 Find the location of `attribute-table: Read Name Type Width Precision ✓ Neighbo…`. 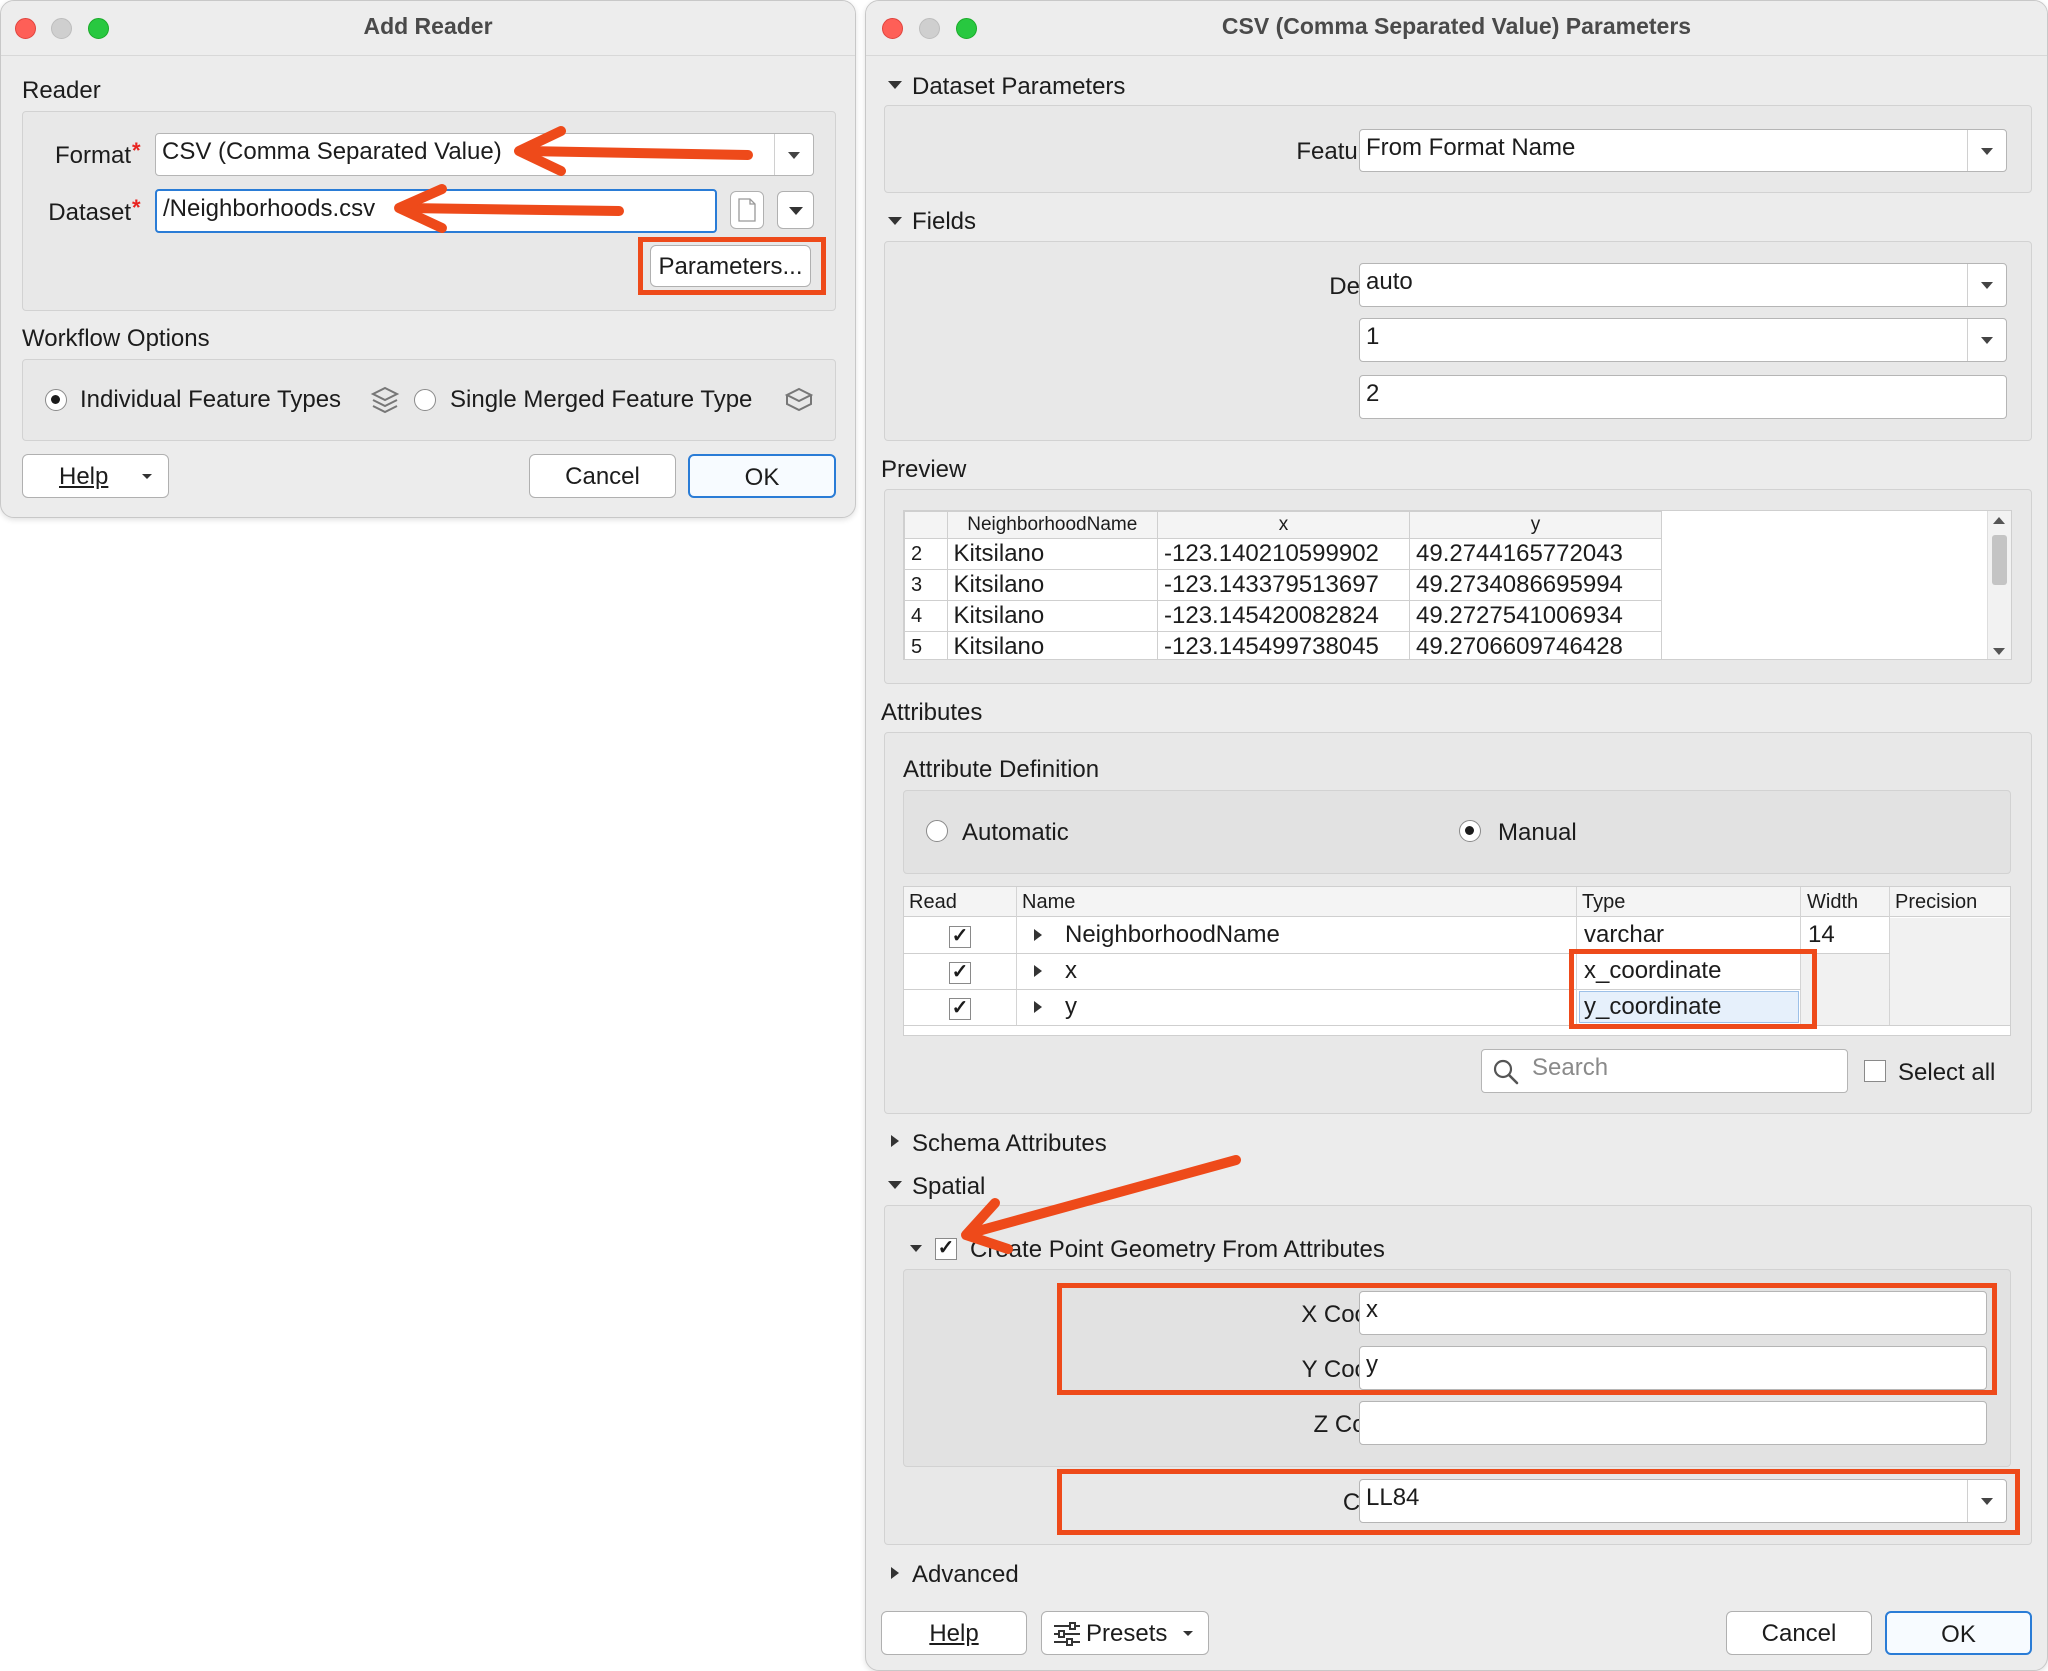

attribute-table: Read Name Type Width Precision ✓ Neighbo… is located at coordinates (1457, 961).